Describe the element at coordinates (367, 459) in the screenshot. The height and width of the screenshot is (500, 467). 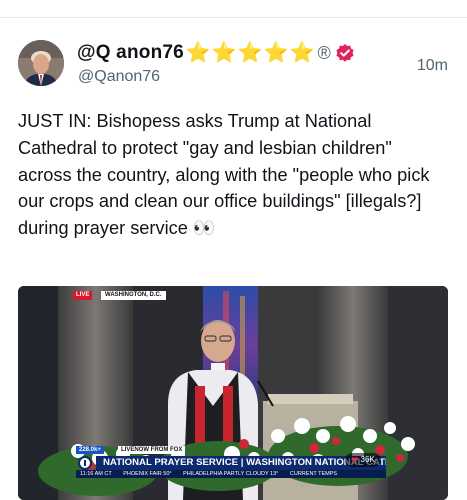
I see `likes-count: 36K` at that location.